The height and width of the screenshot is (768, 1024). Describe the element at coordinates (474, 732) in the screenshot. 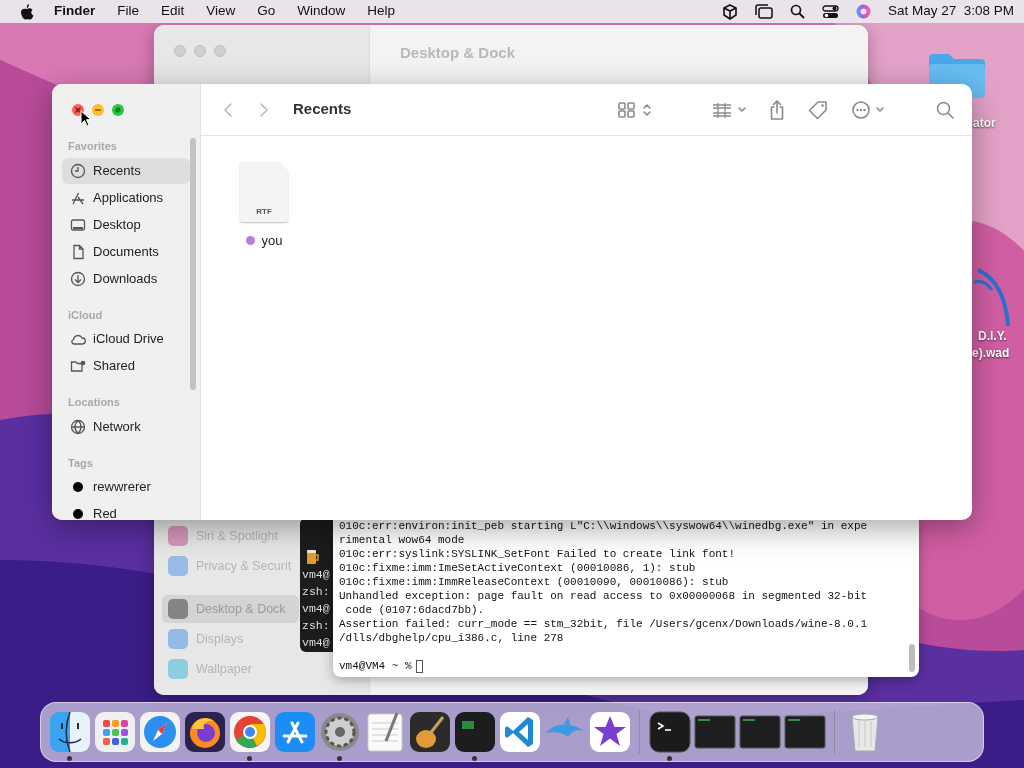

I see `shell-icon` at that location.